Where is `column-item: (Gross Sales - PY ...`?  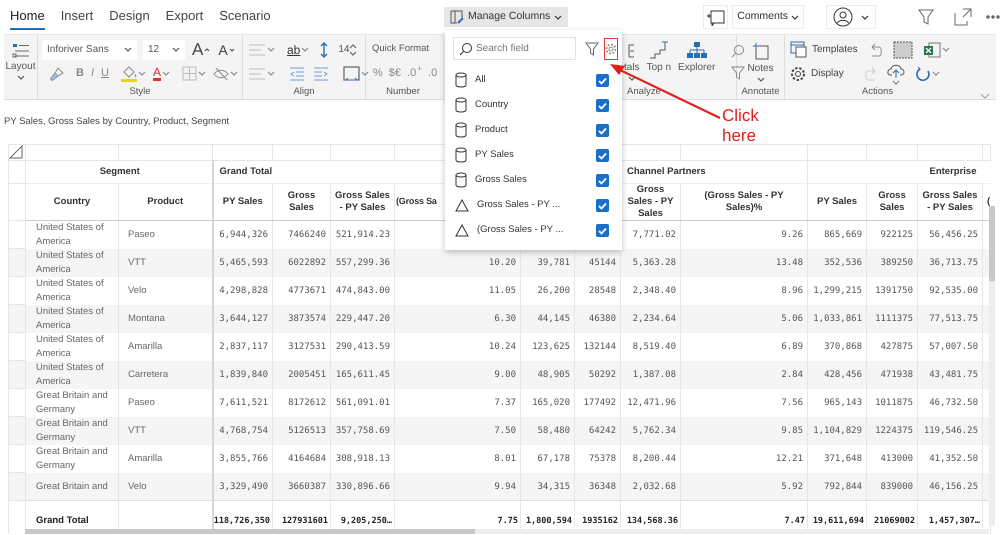
column-item: (Gross Sales - PY ... is located at coordinates (533, 230).